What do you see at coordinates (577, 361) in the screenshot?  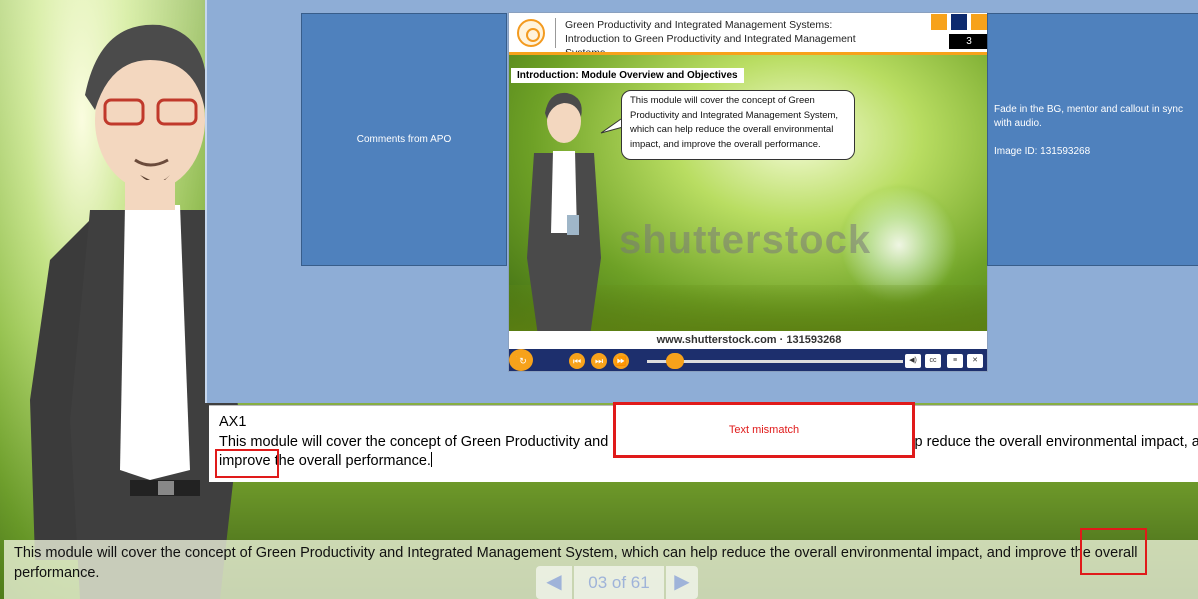 I see `previous-icon: ⏮` at bounding box center [577, 361].